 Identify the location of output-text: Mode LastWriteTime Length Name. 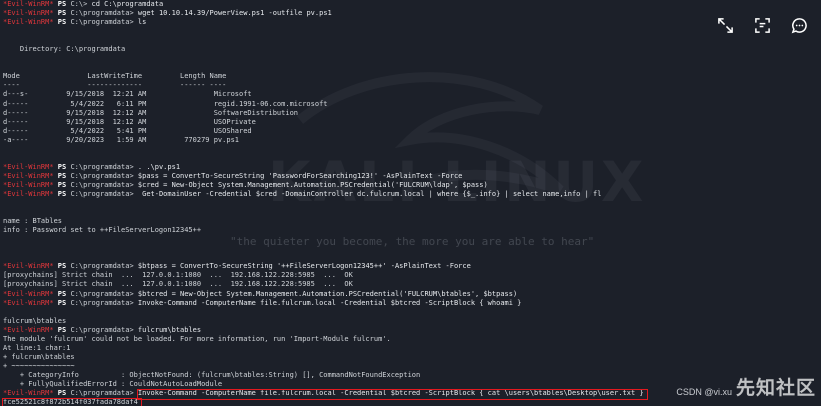
(115, 76).